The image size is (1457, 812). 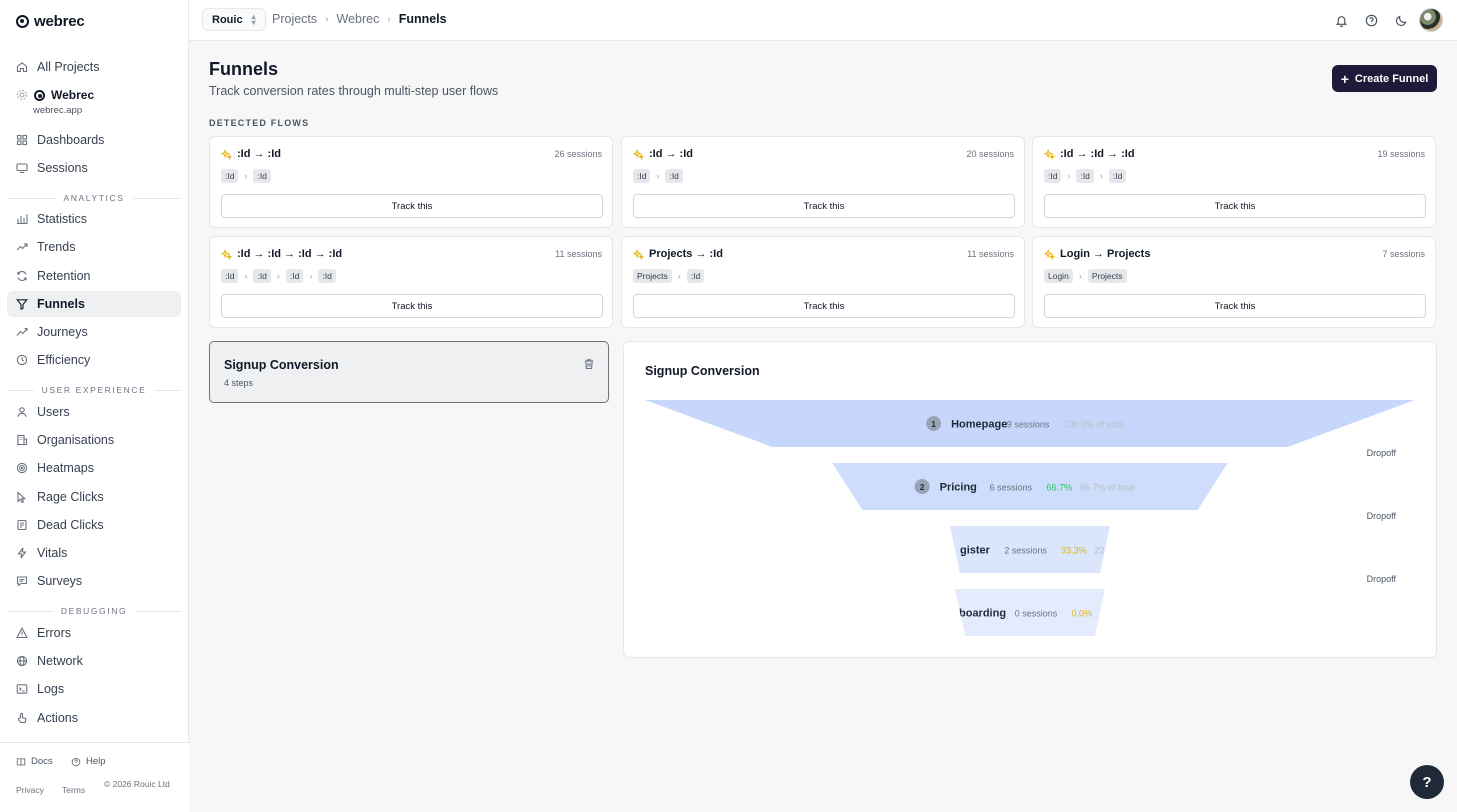 What do you see at coordinates (22, 276) in the screenshot?
I see `refresh-icon` at bounding box center [22, 276].